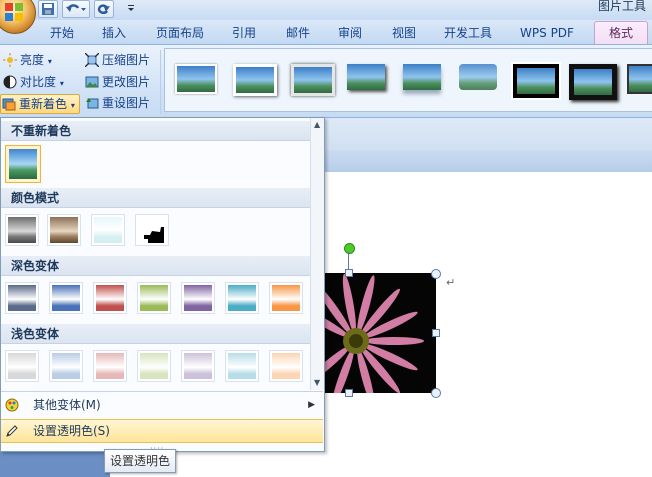  Describe the element at coordinates (468, 33) in the screenshot. I see `tab-developer: 开发工具` at that location.